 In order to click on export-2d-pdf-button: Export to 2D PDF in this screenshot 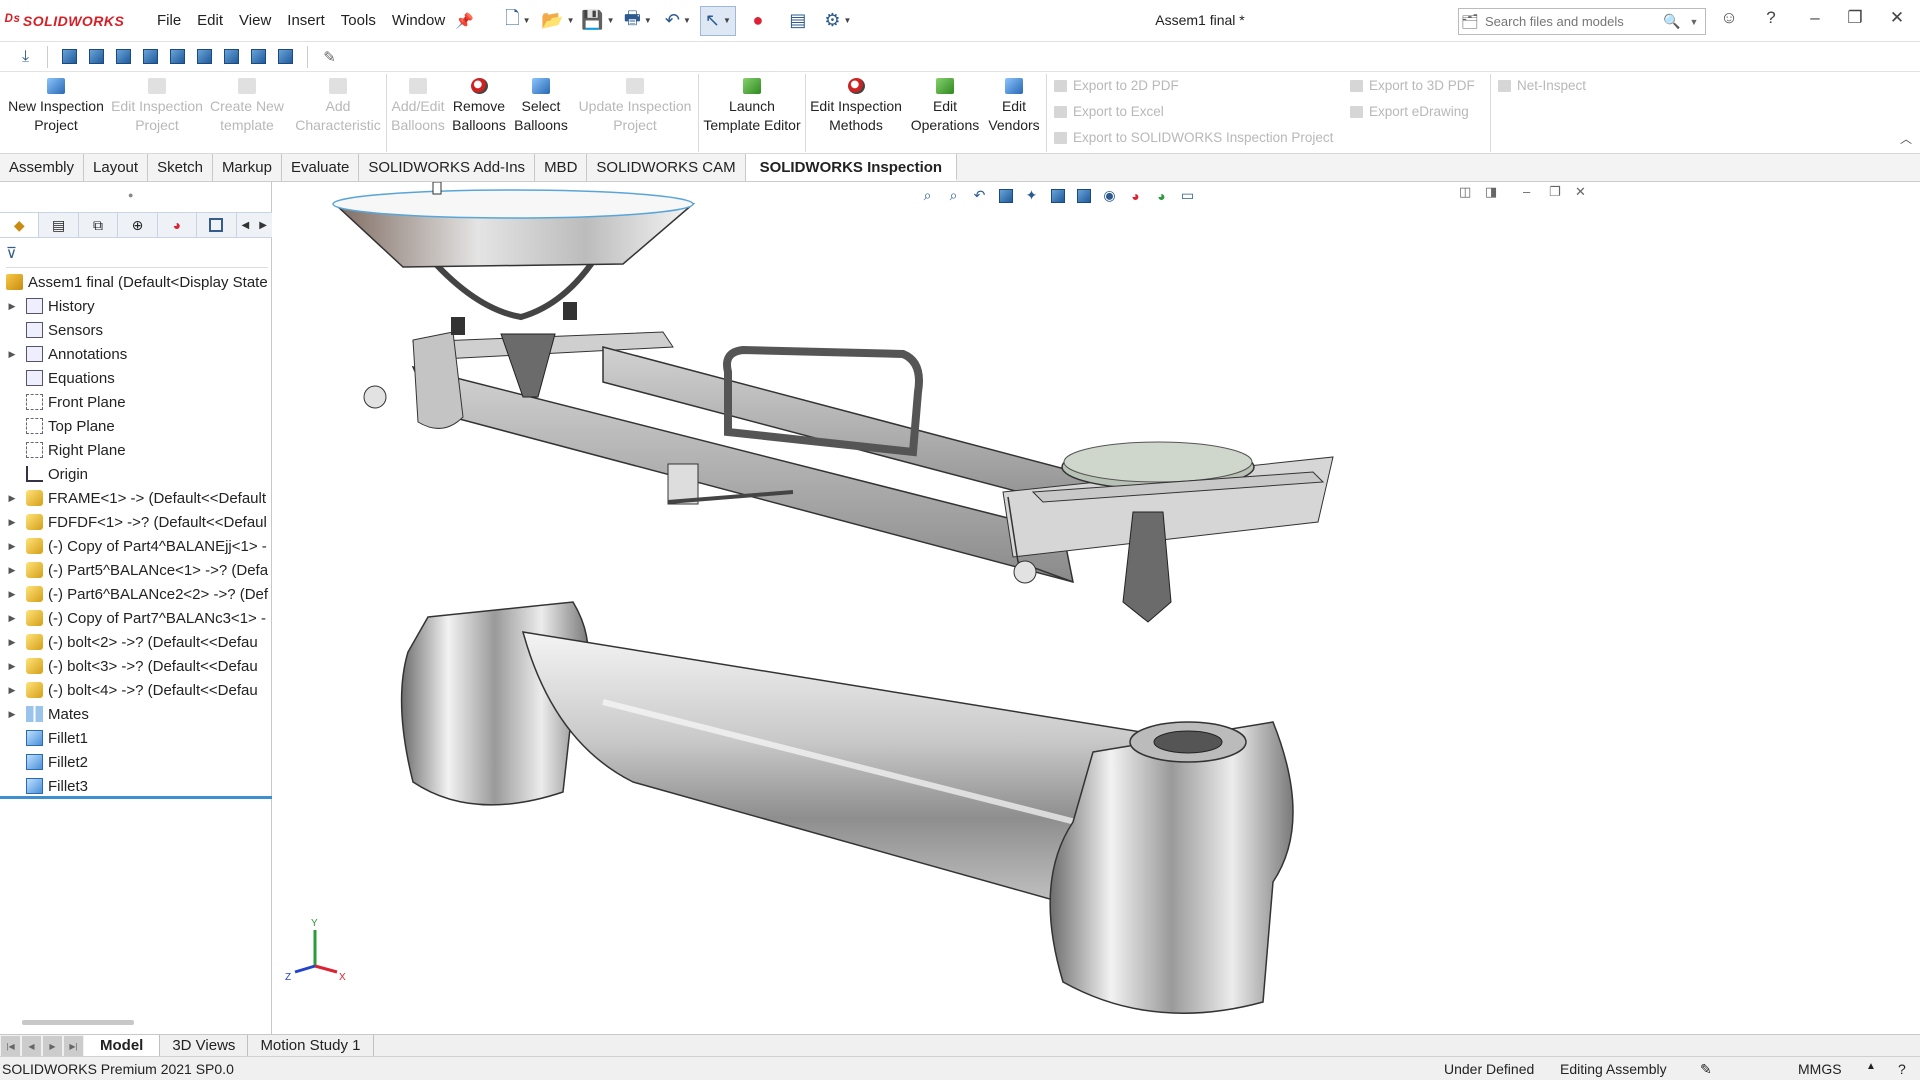, I will do `click(1116, 85)`.